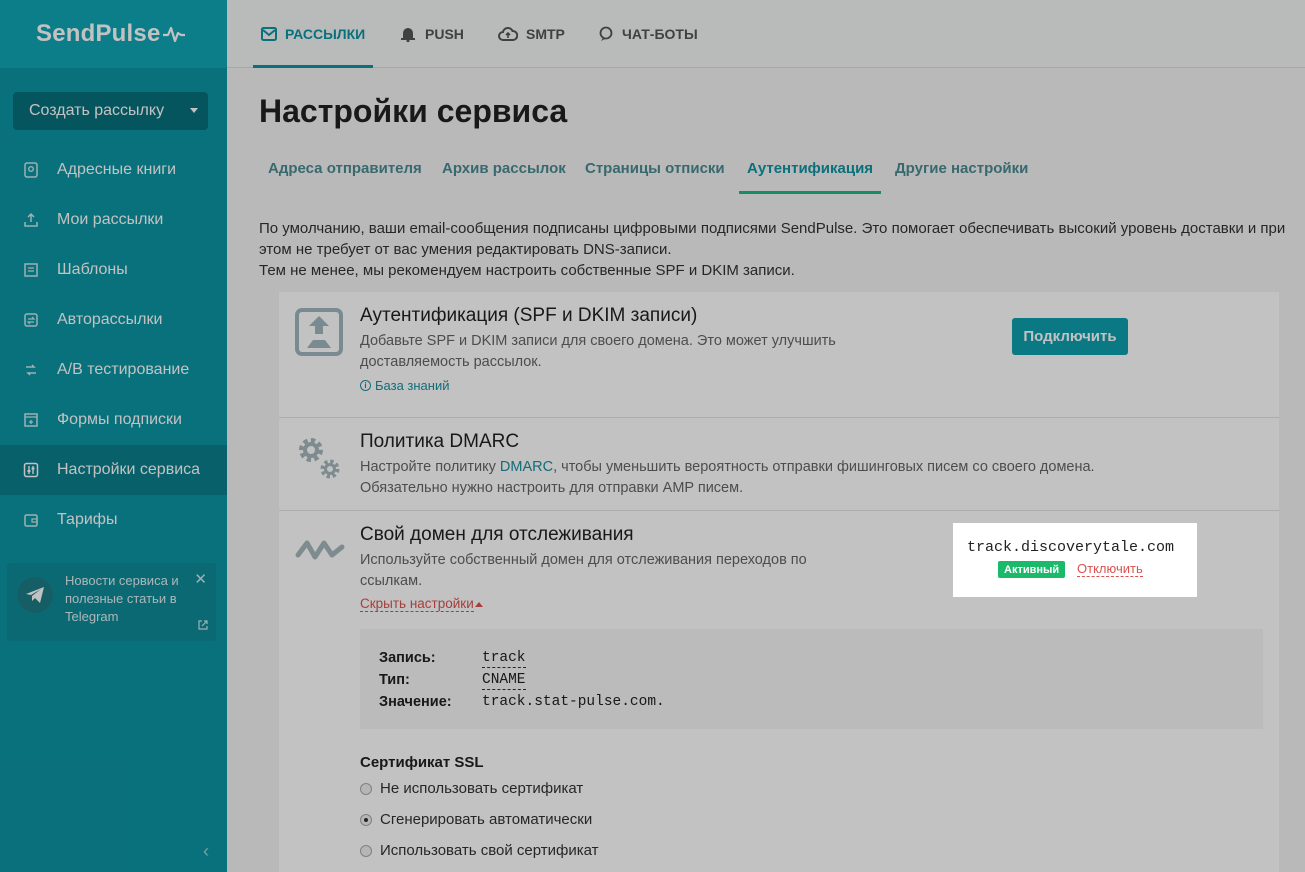  I want to click on gears-icon, so click(319, 458).